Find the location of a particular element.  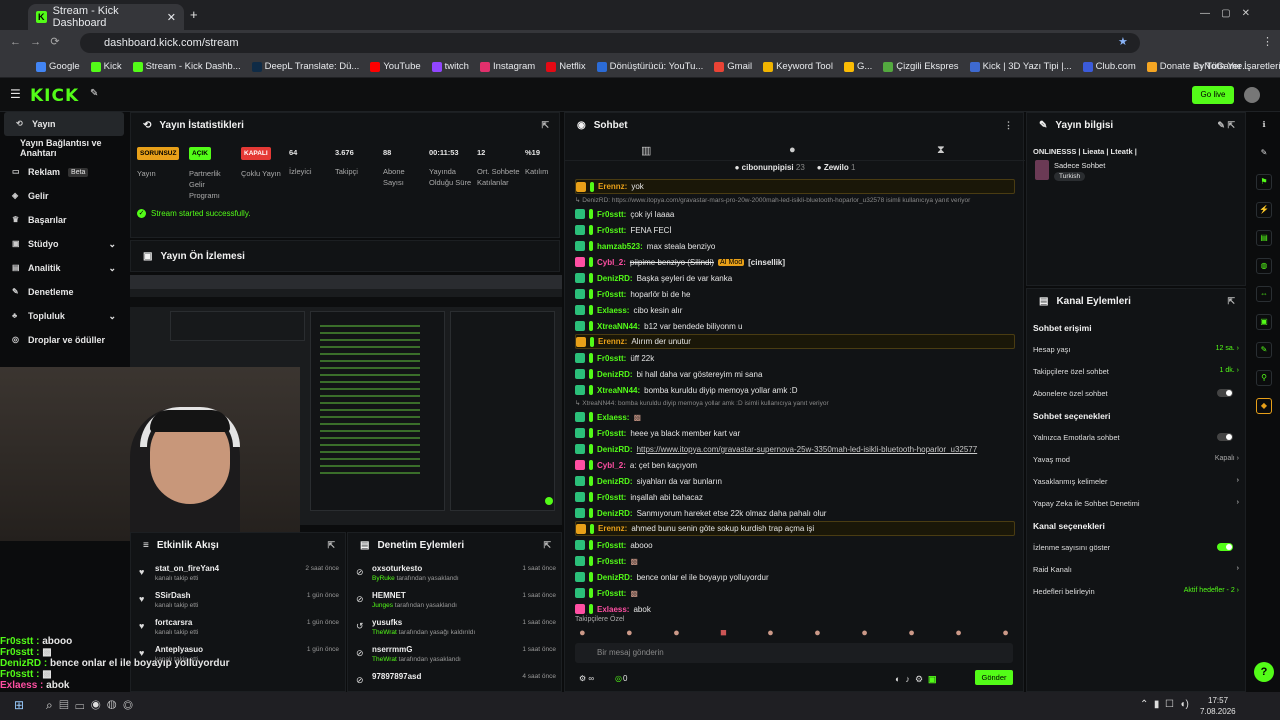

help-icon: ? is located at coordinates (1264, 672).